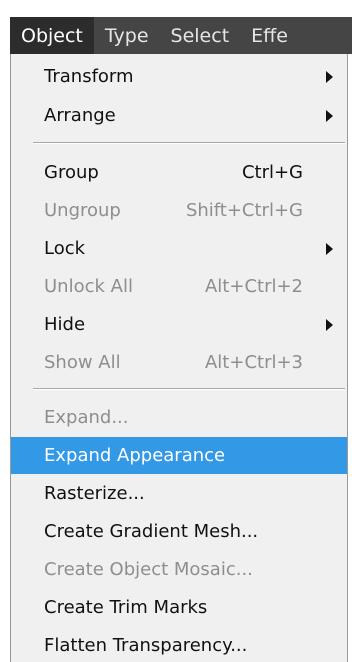 The height and width of the screenshot is (662, 352). Describe the element at coordinates (71, 172) in the screenshot. I see `menu-item-label: Group` at that location.